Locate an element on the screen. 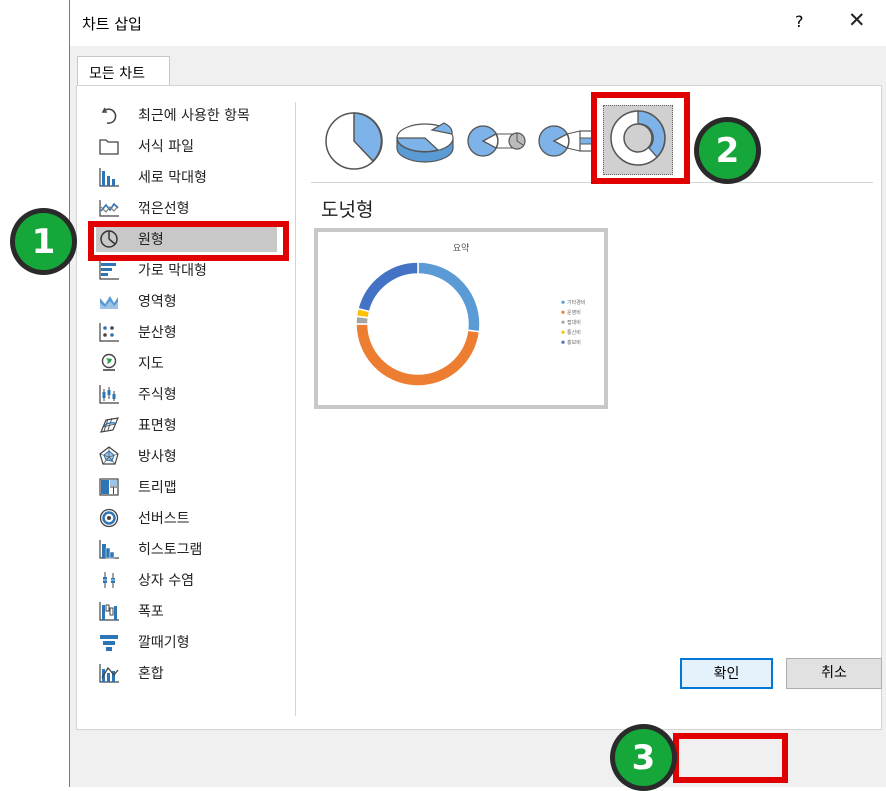  chart-preview: 요약 기타경비운영비접대비통신비홍보비 is located at coordinates (461, 318).